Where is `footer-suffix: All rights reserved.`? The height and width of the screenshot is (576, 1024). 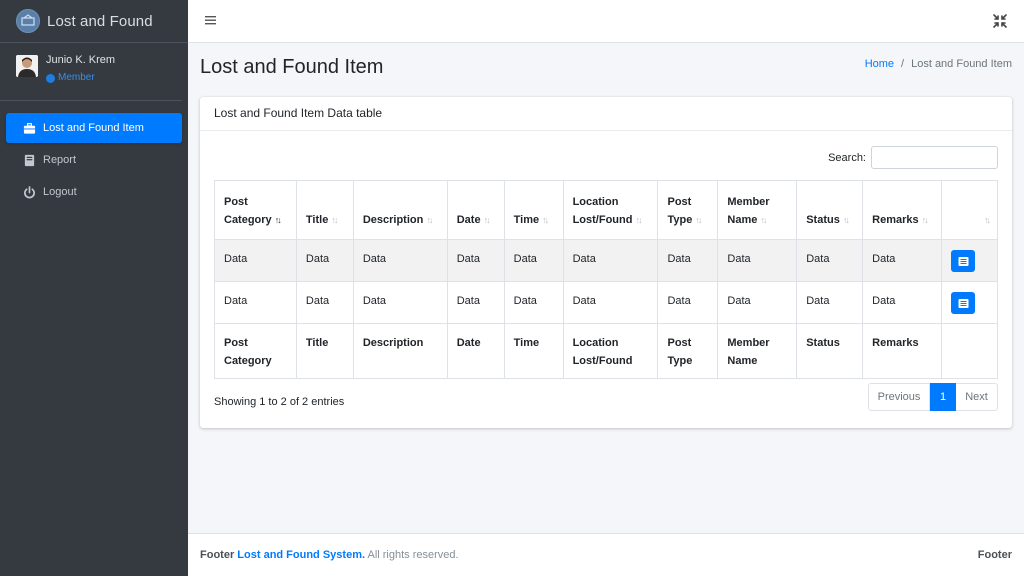 footer-suffix: All rights reserved. is located at coordinates (413, 555).